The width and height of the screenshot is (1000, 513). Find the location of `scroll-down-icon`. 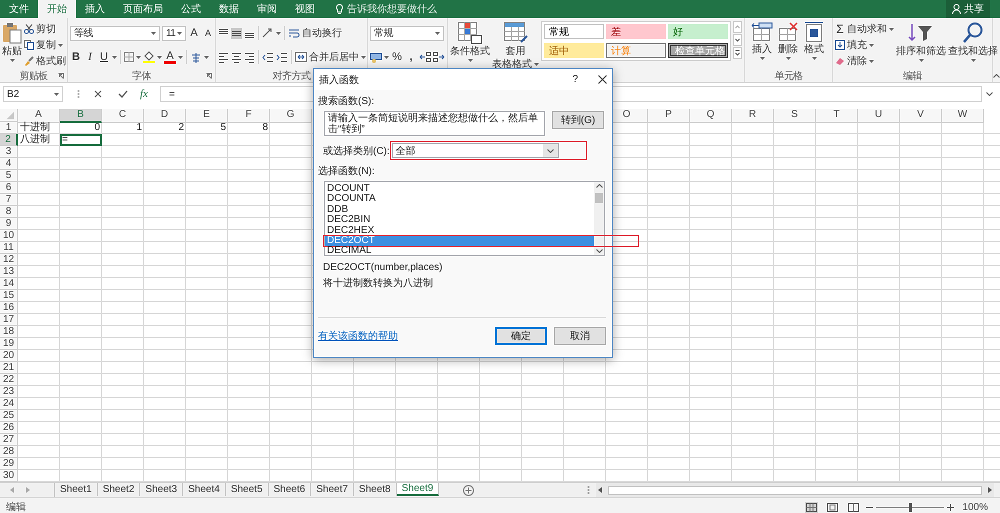

scroll-down-icon is located at coordinates (599, 251).